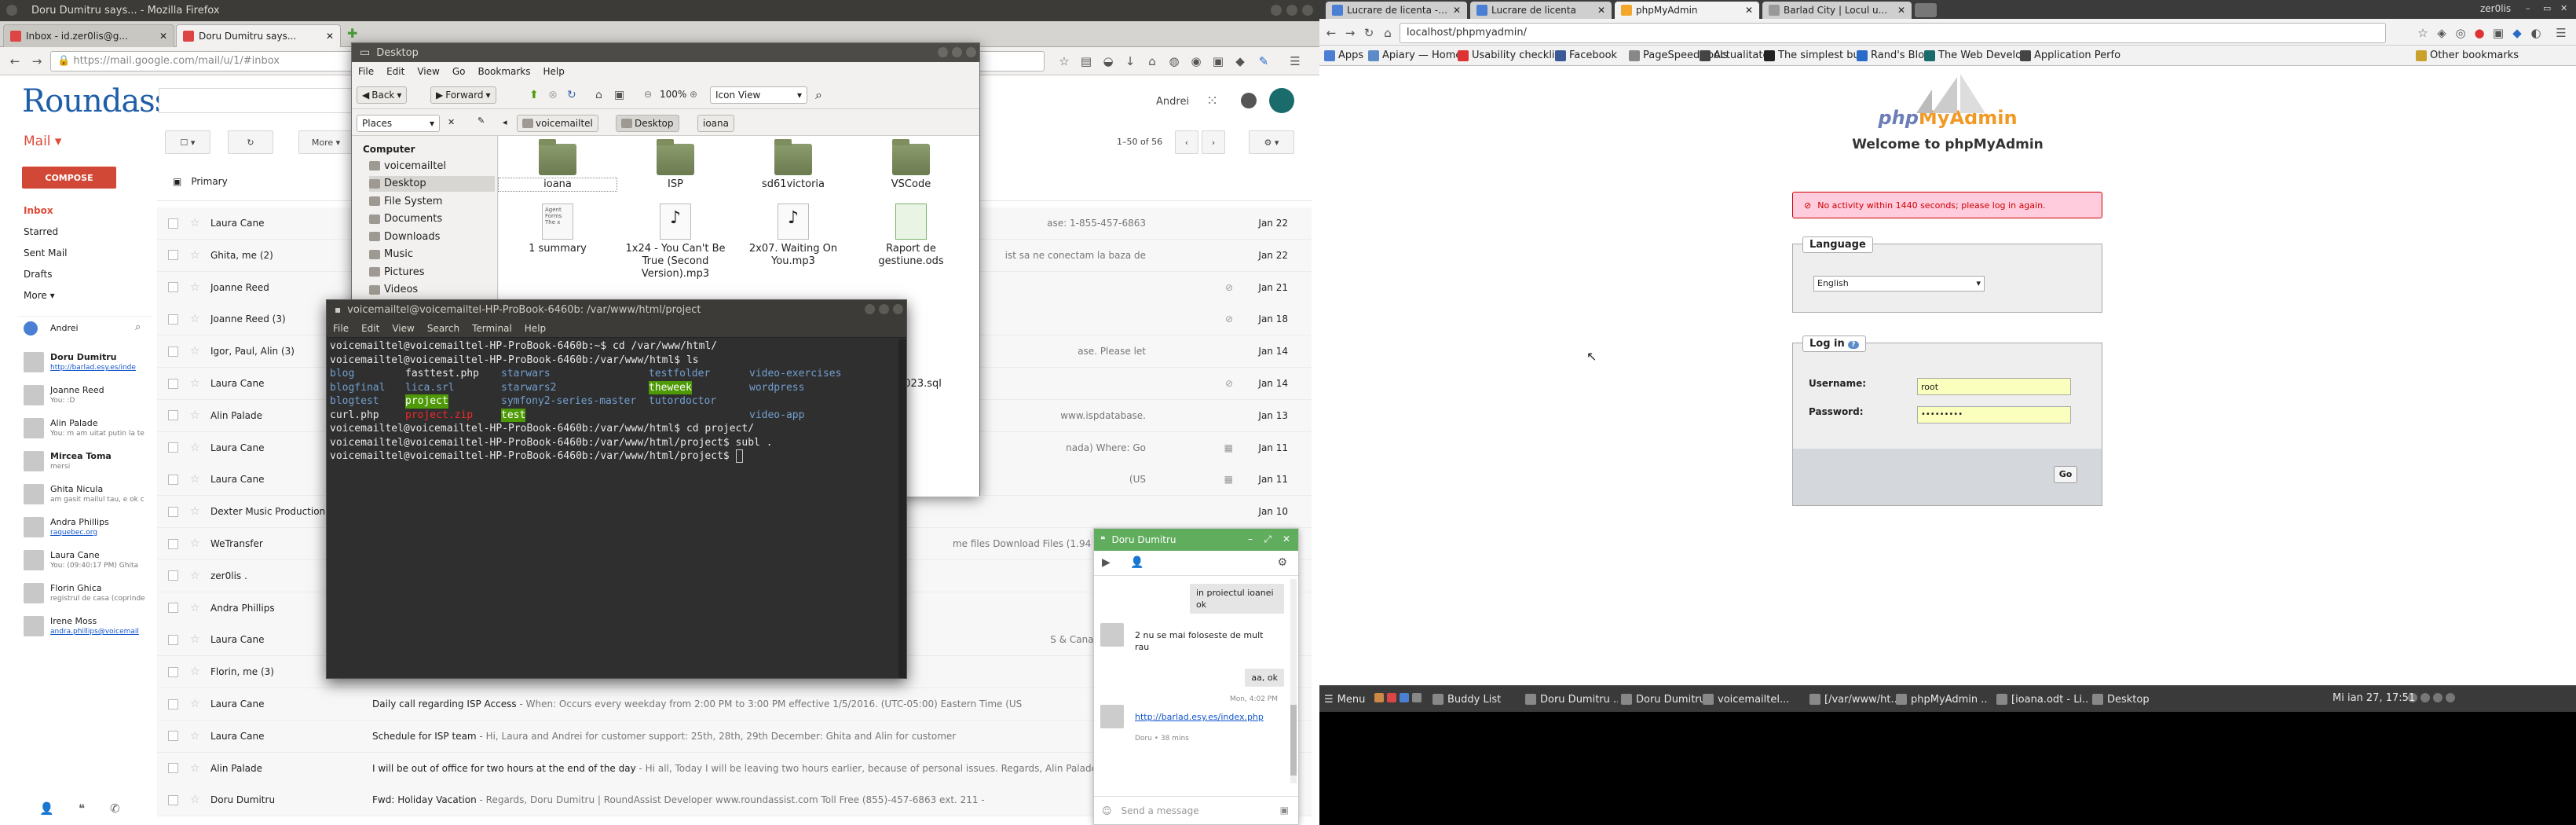 The width and height of the screenshot is (2576, 825). Describe the element at coordinates (2374, 698) in the screenshot. I see `clock: Mi ian 27, 17:51` at that location.